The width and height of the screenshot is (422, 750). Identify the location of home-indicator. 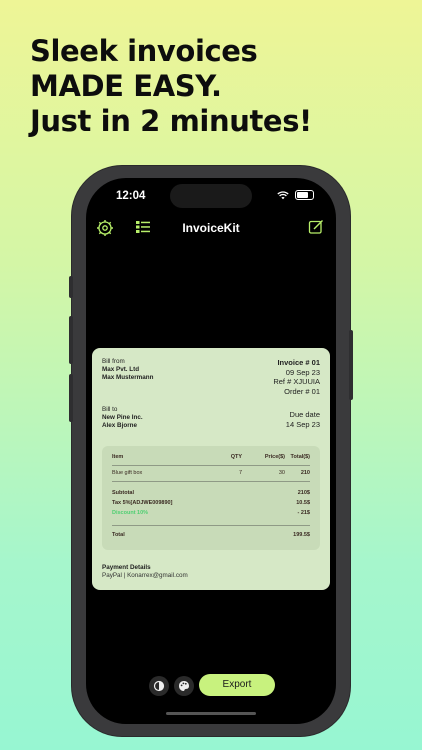
(211, 713).